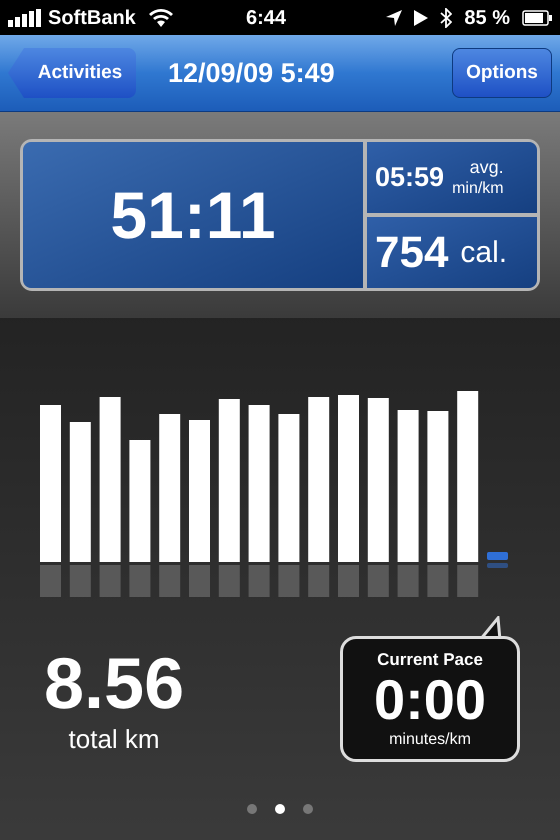 The height and width of the screenshot is (840, 560). What do you see at coordinates (430, 740) in the screenshot?
I see `current-pace-unit: minutes/km` at bounding box center [430, 740].